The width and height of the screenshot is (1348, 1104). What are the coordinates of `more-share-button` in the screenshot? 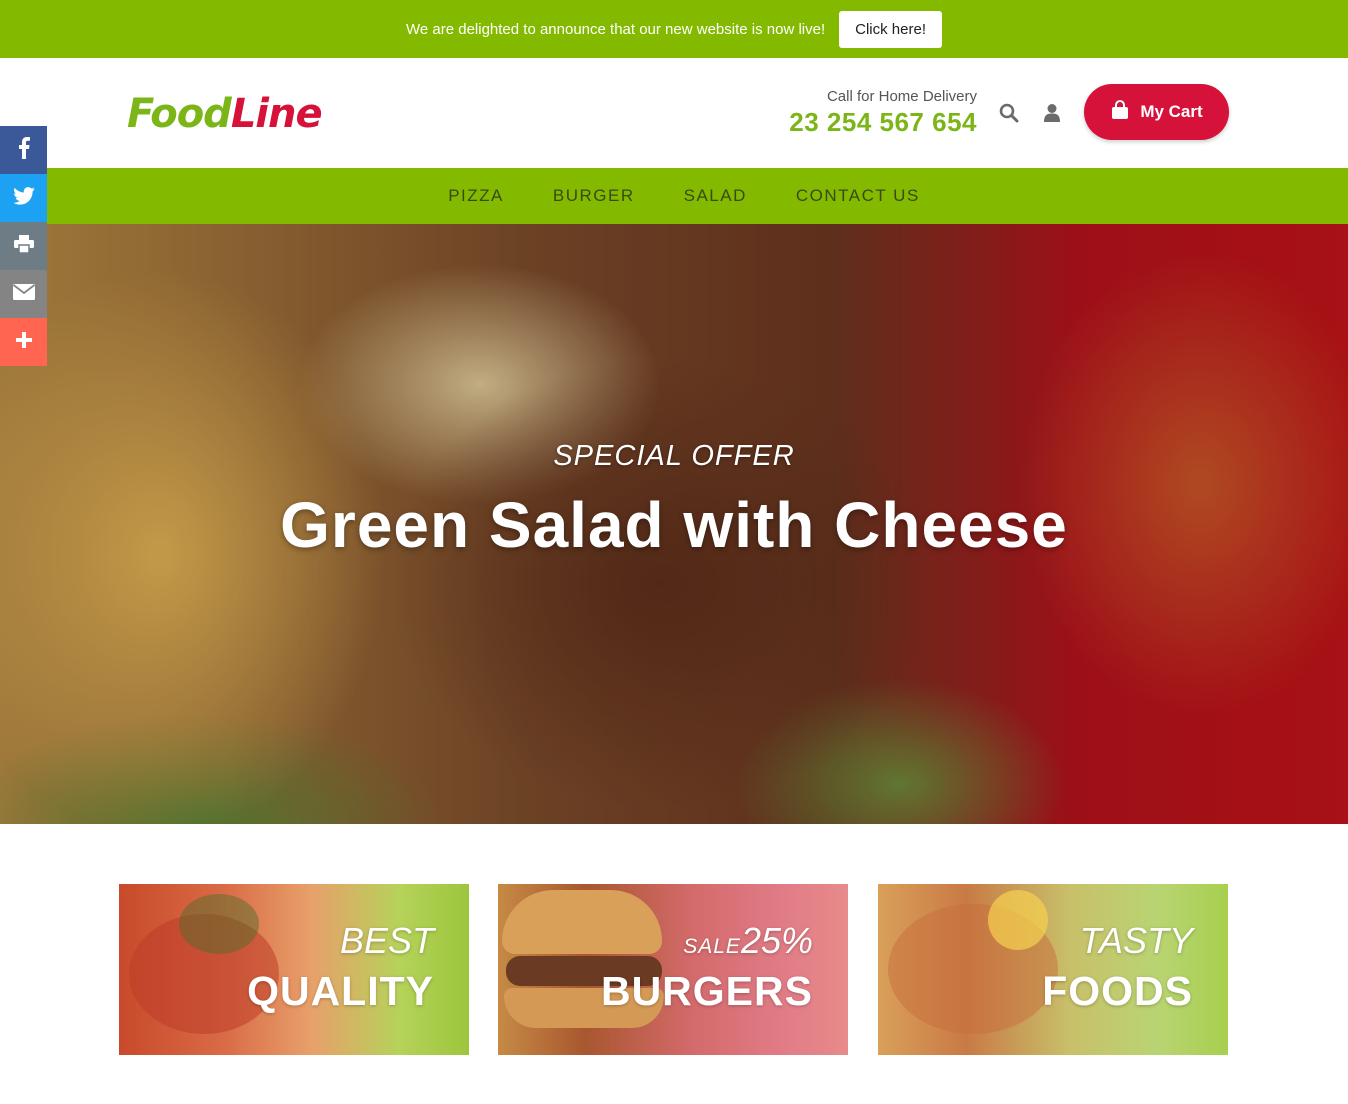 It's located at (23, 342).